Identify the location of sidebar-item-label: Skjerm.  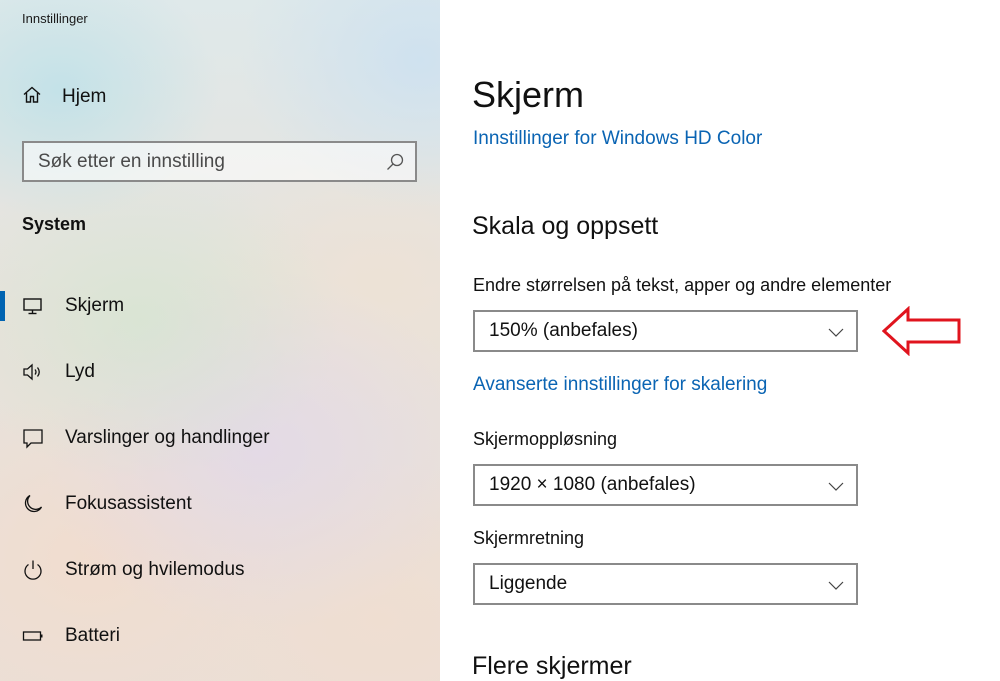
(95, 305).